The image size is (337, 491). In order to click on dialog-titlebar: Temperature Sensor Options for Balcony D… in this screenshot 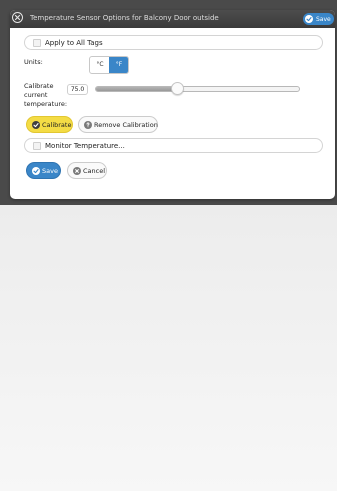, I will do `click(172, 19)`.